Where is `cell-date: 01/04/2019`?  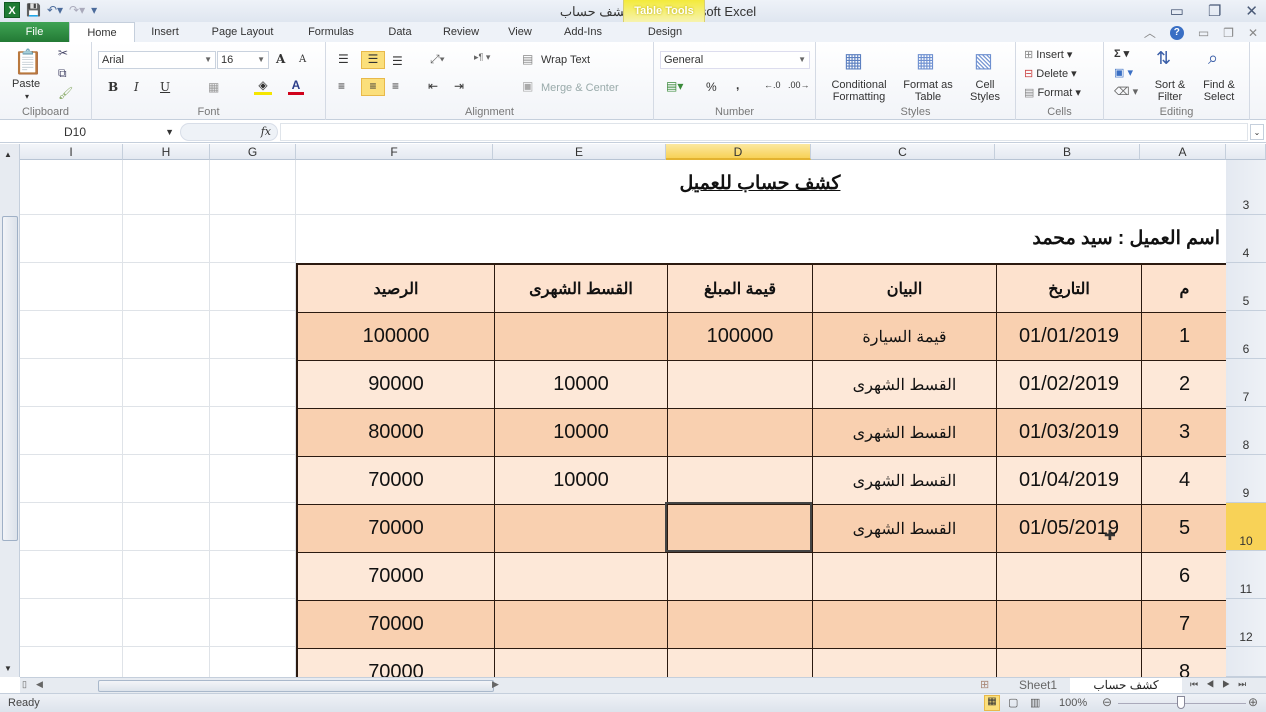
cell-date: 01/04/2019 is located at coordinates (1069, 481).